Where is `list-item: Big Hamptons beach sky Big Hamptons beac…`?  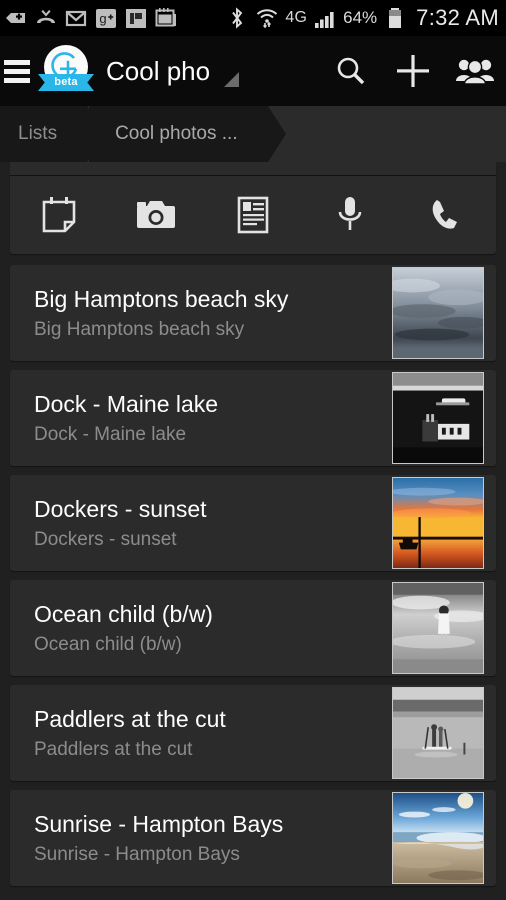 list-item: Big Hamptons beach sky Big Hamptons beac… is located at coordinates (253, 313).